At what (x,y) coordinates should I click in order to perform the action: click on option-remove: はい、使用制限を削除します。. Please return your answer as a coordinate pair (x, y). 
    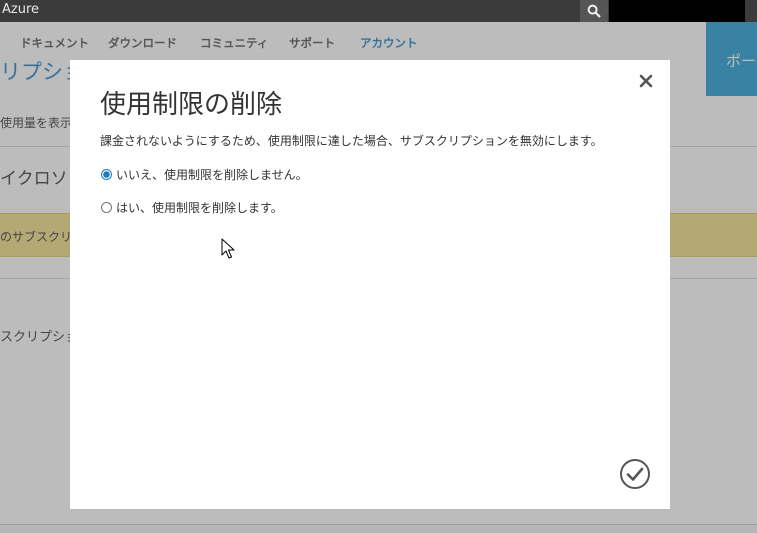
    Looking at the image, I should click on (191, 207).